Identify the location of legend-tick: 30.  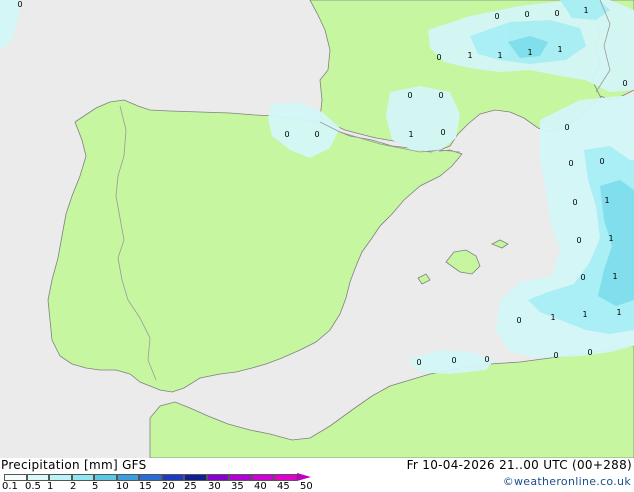
(214, 486).